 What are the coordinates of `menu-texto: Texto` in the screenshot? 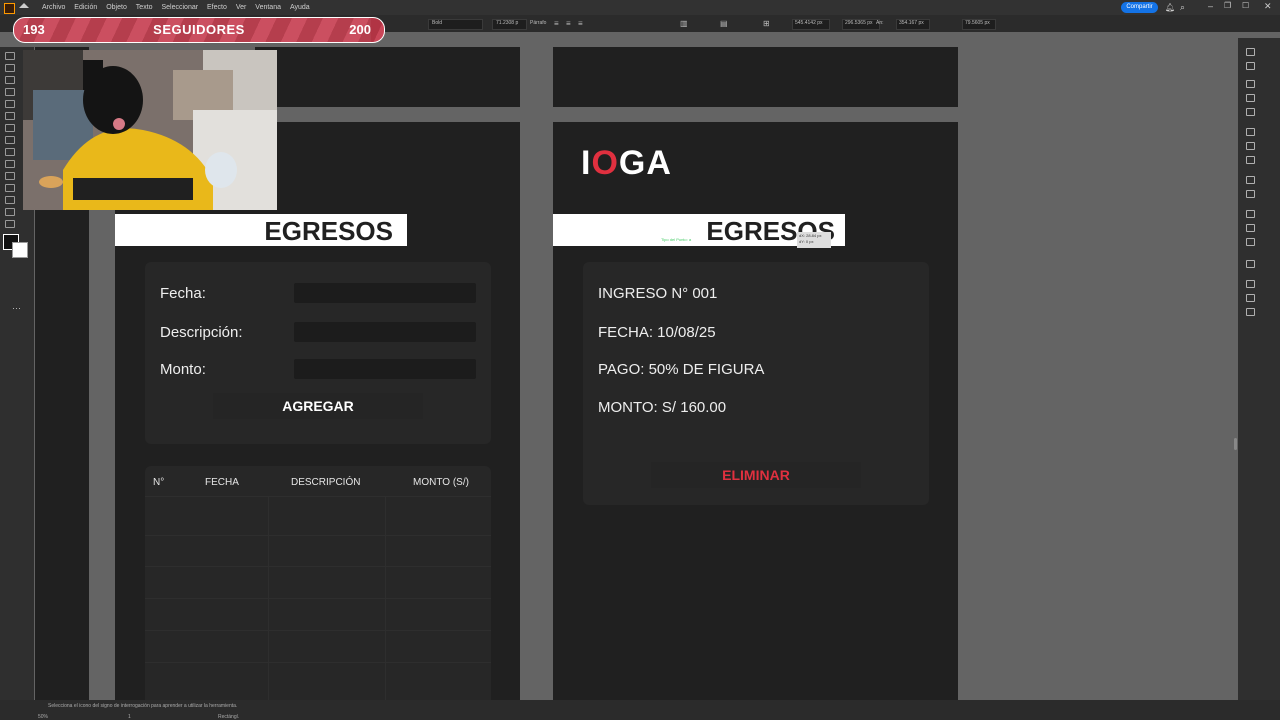 It's located at (144, 7).